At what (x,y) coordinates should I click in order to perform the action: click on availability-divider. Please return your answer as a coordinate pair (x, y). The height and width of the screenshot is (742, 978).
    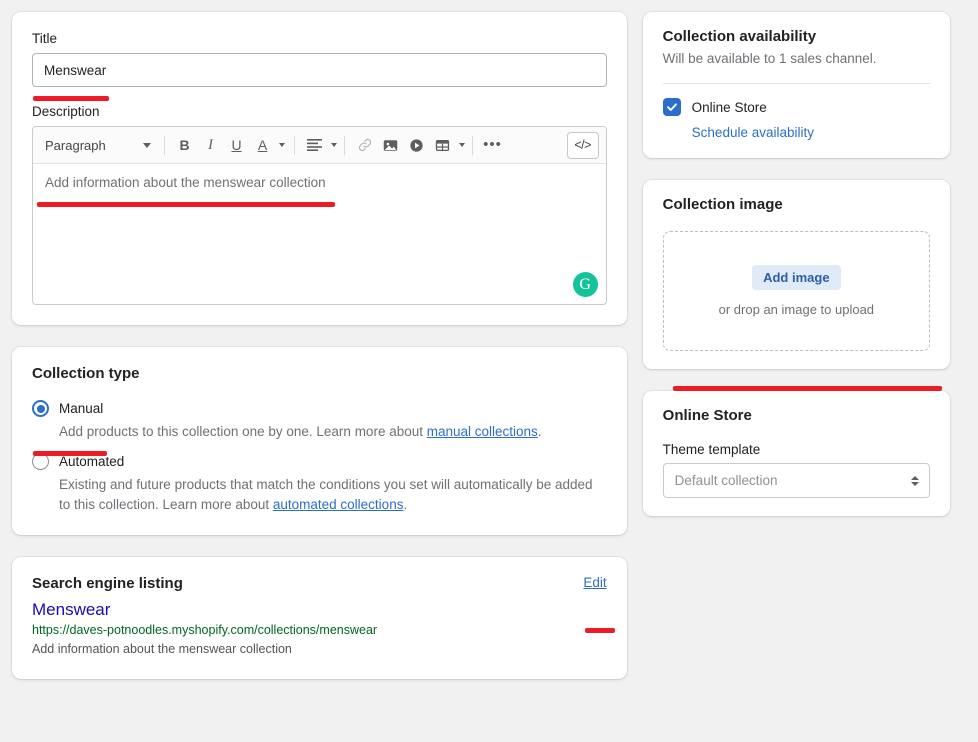
    Looking at the image, I should click on (796, 83).